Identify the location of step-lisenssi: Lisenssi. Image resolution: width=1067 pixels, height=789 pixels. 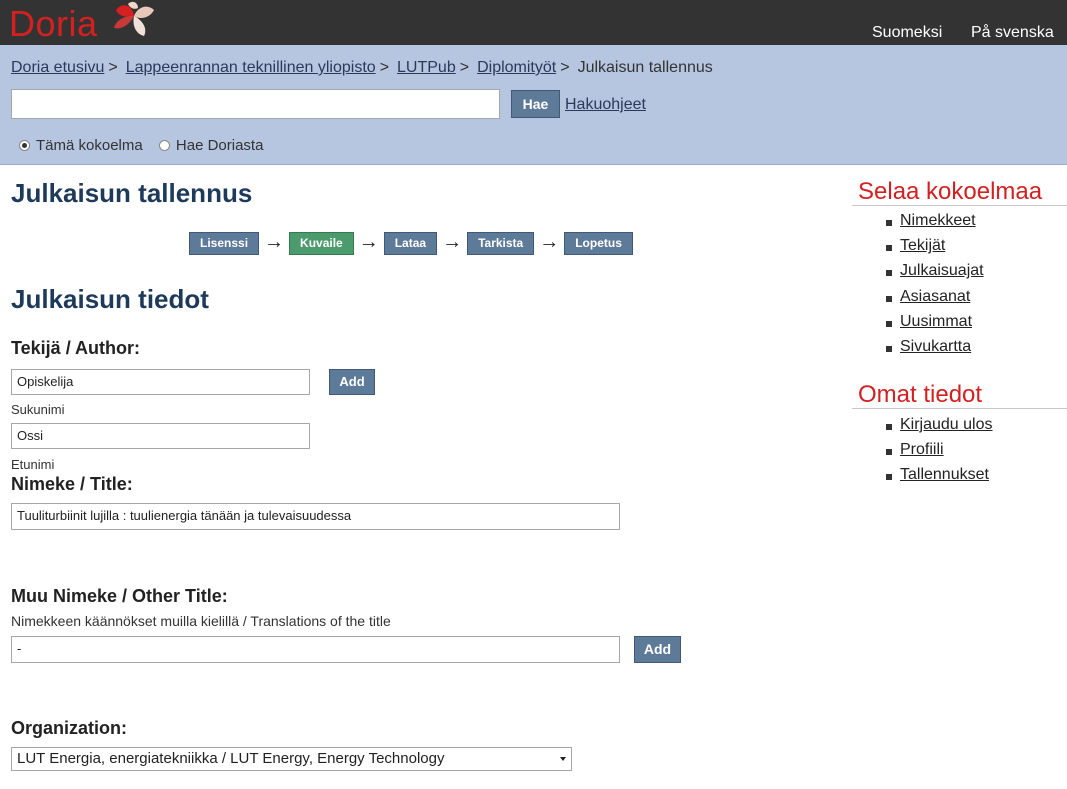
(224, 243).